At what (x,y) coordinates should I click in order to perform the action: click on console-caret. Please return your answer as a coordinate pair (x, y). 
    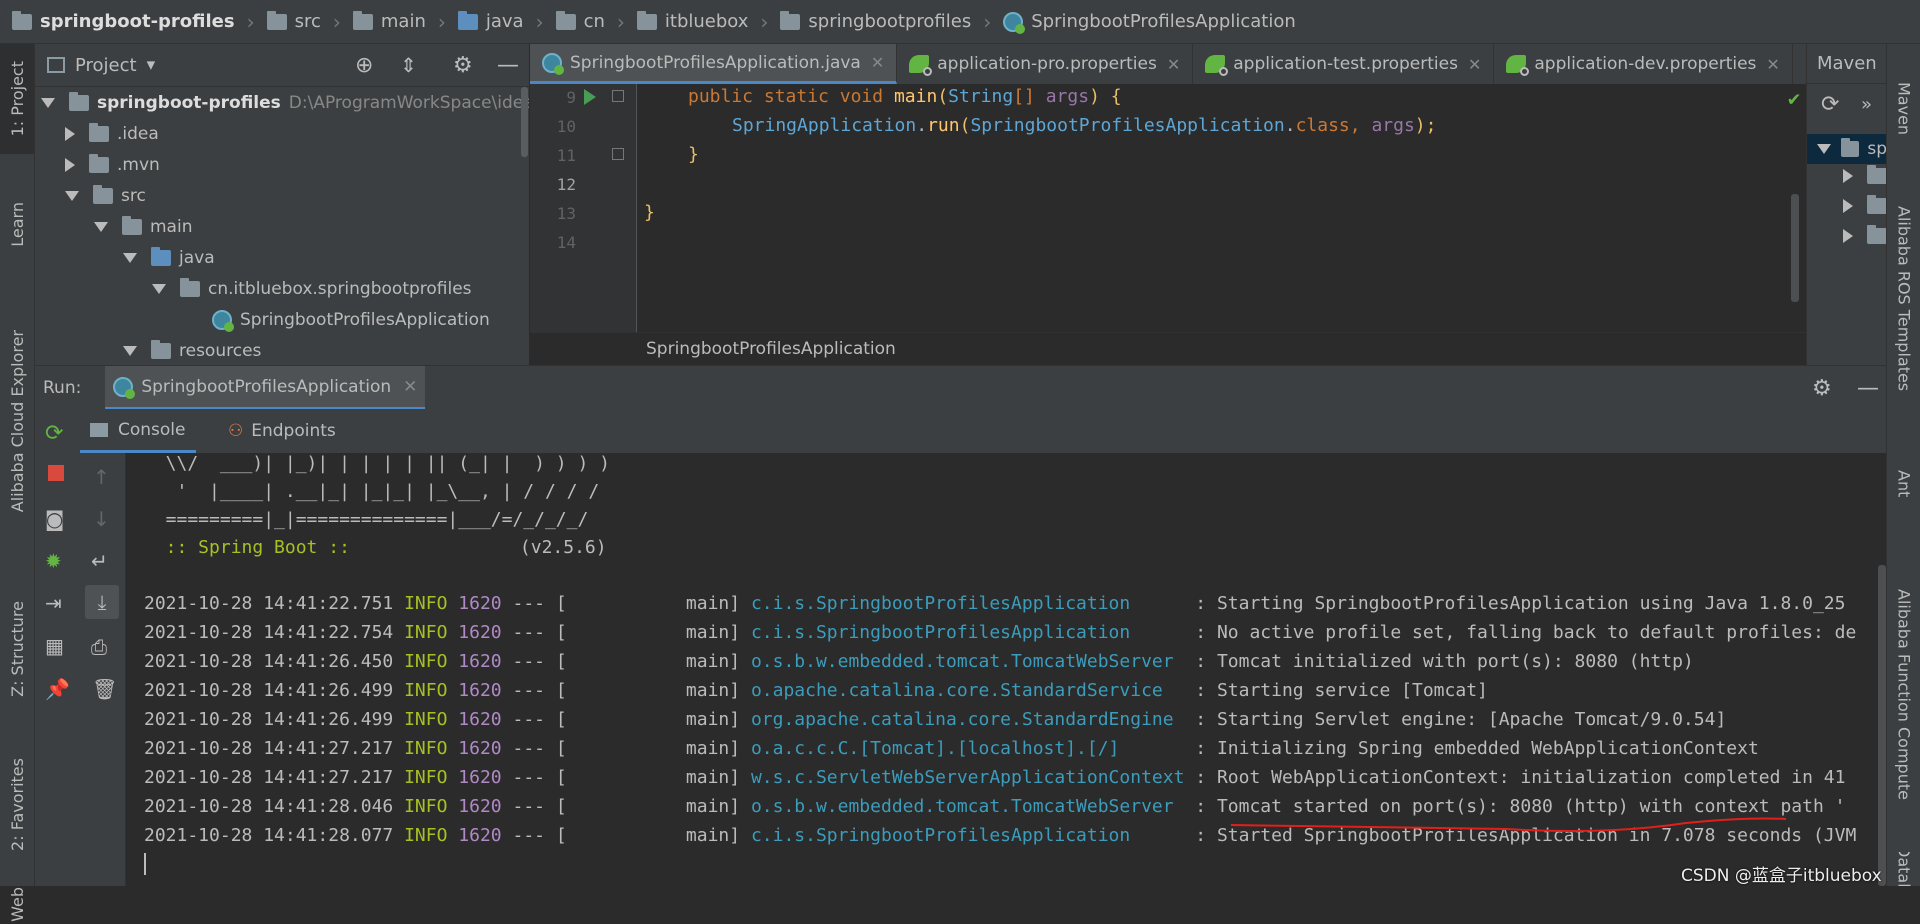
    Looking at the image, I should click on (145, 864).